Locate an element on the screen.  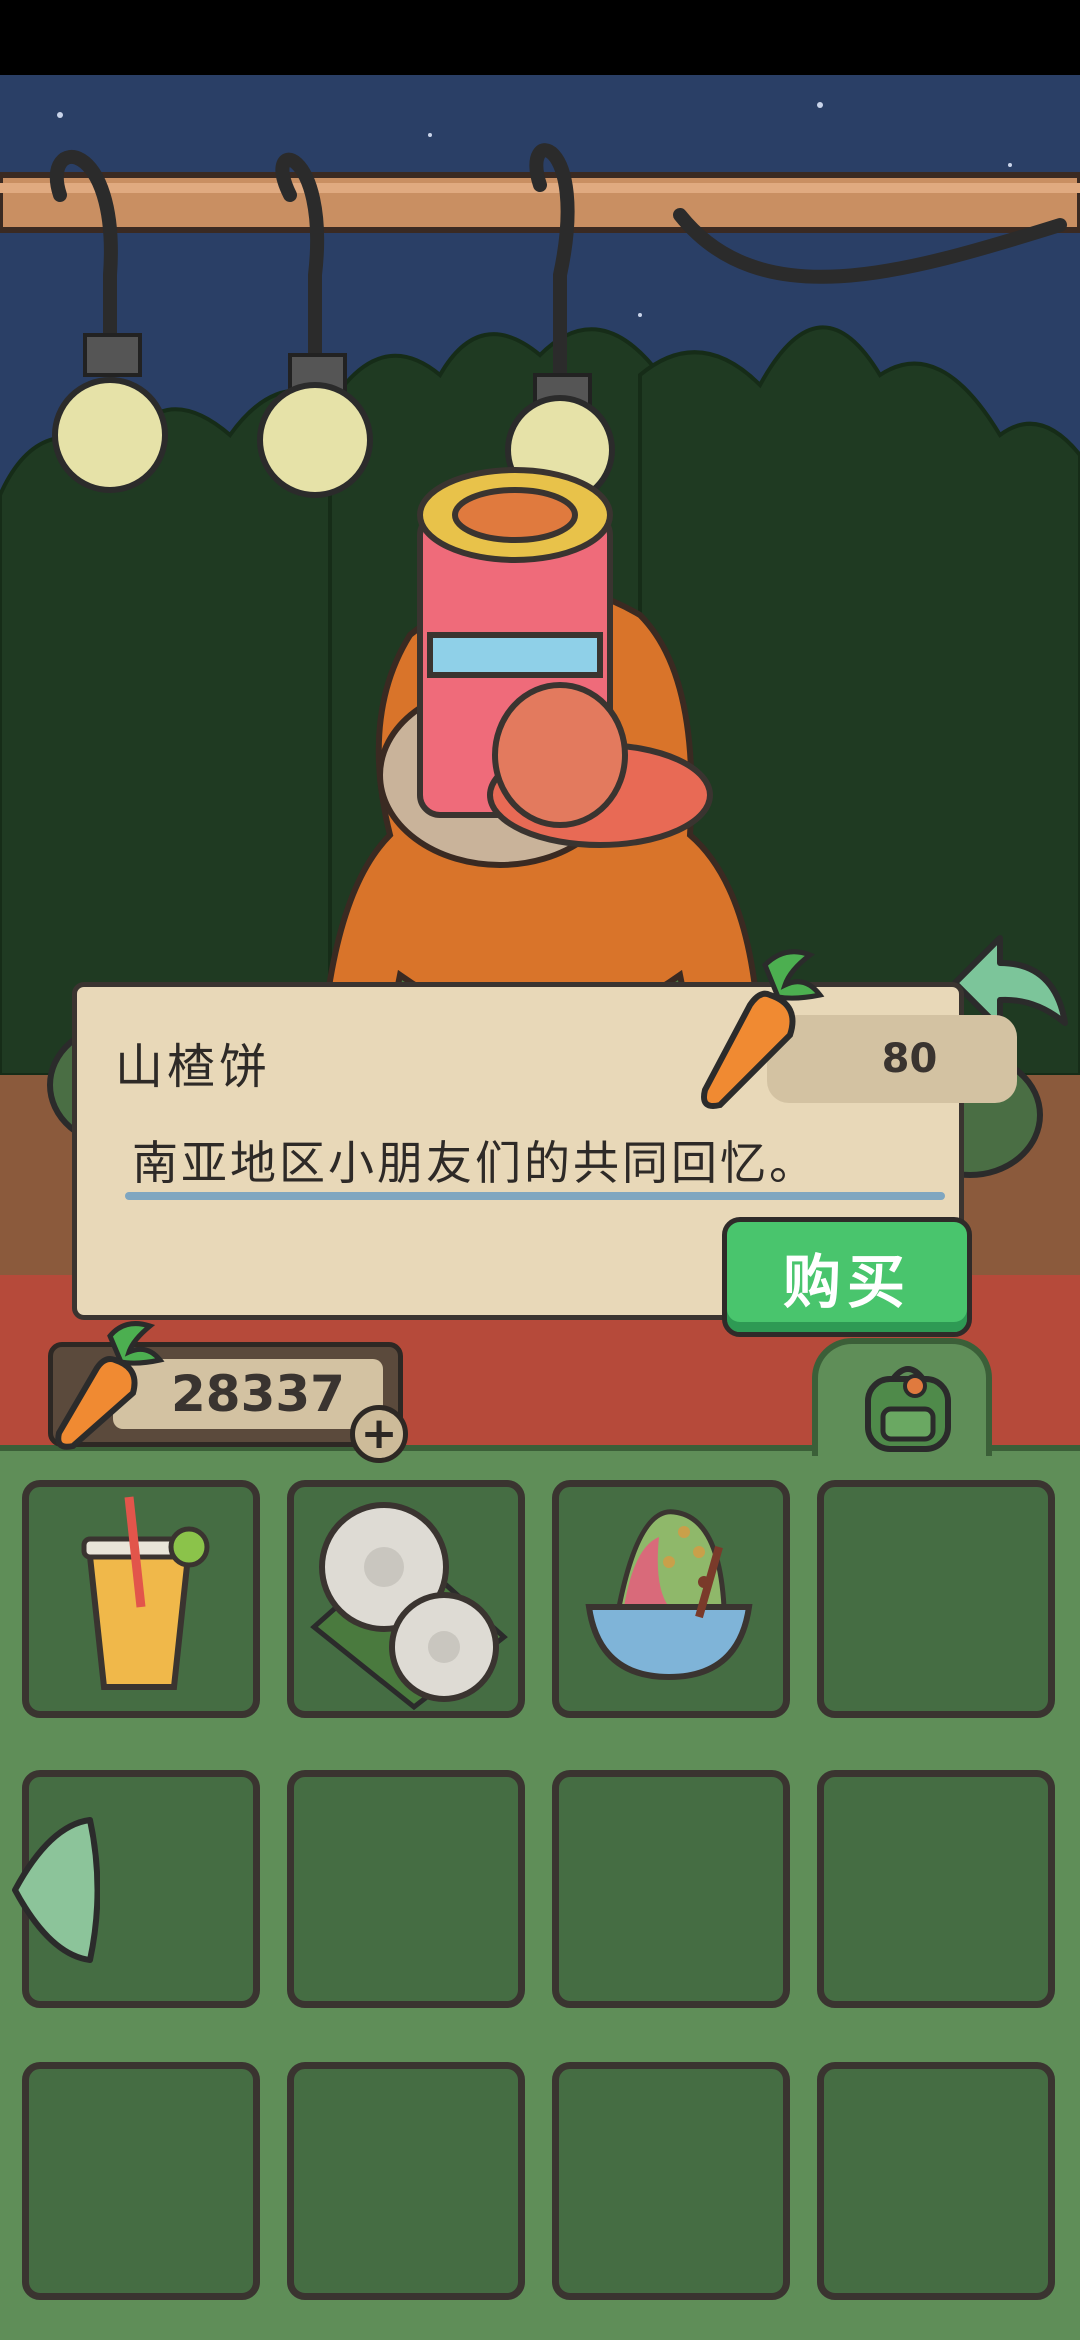
divider is located at coordinates (535, 1196).